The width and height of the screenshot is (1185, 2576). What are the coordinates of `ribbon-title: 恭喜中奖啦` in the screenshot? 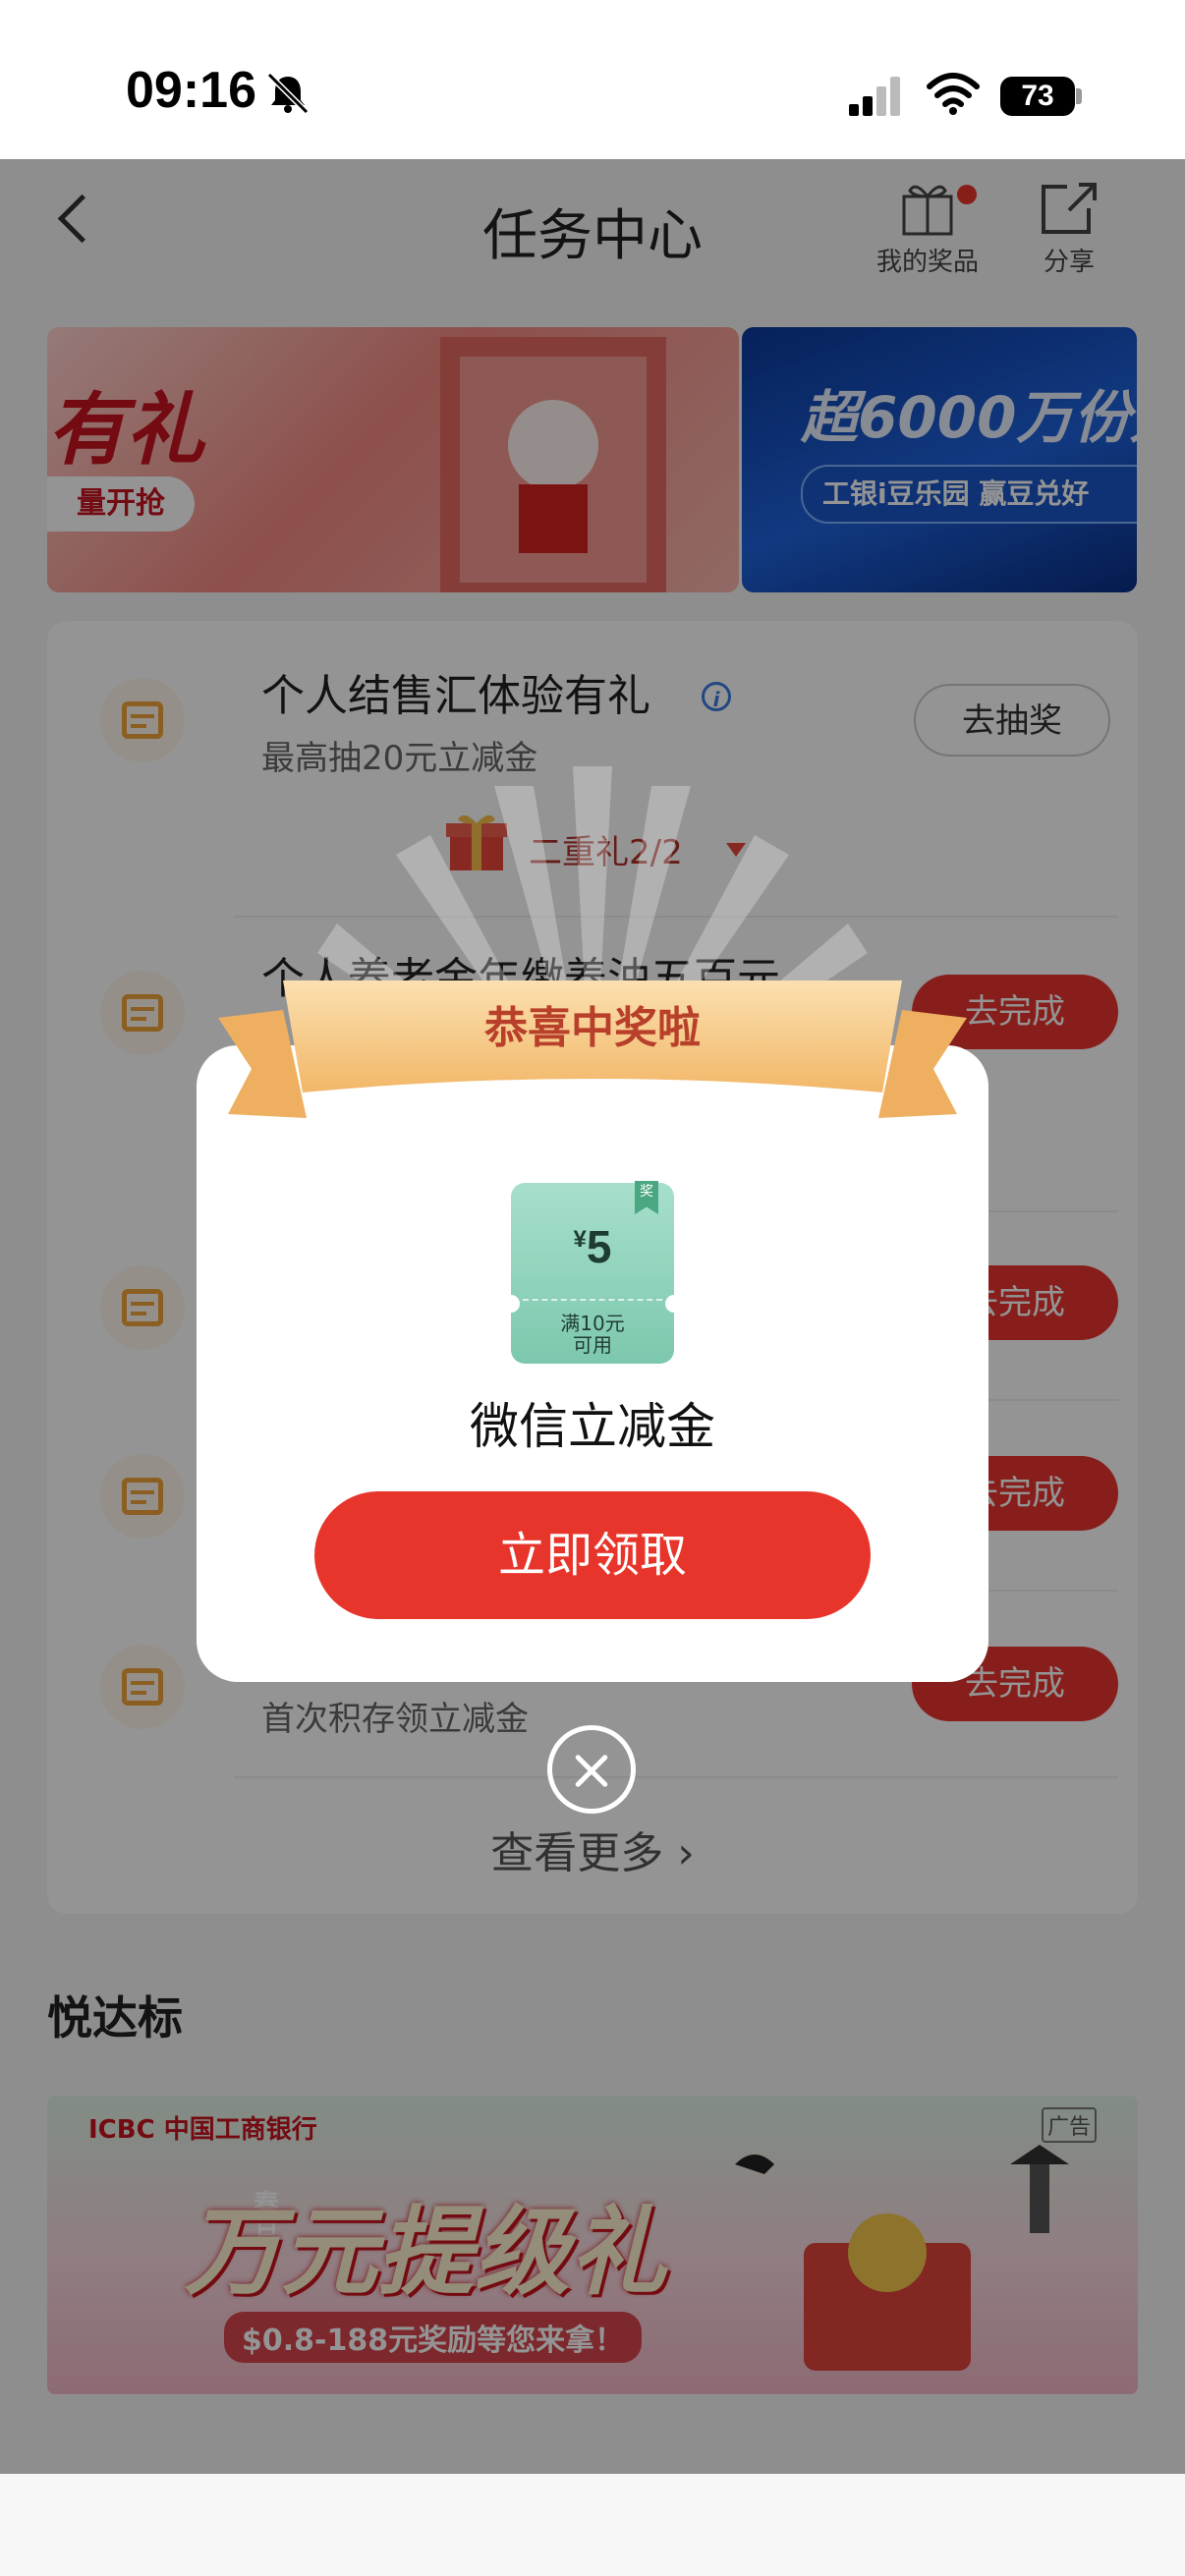 It's located at (592, 1028).